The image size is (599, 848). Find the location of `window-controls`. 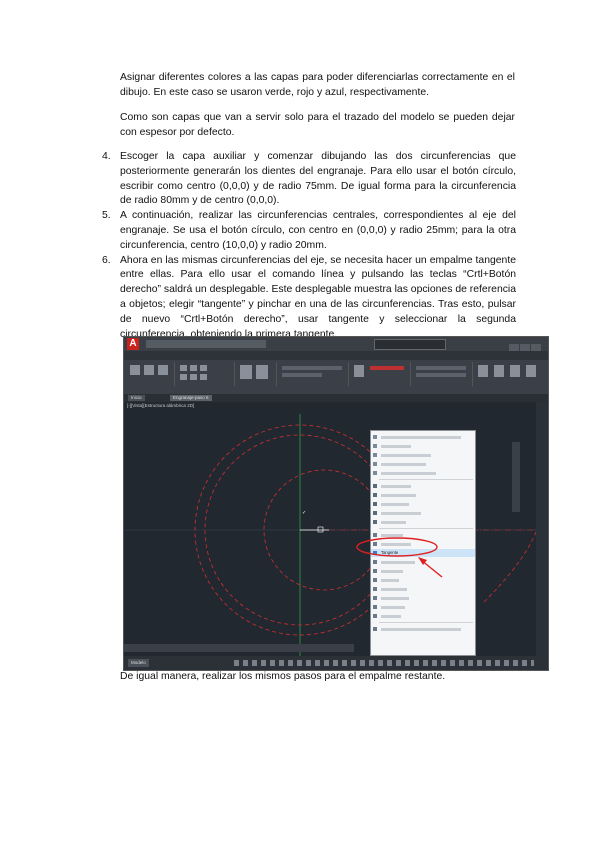

window-controls is located at coordinates (526, 345).